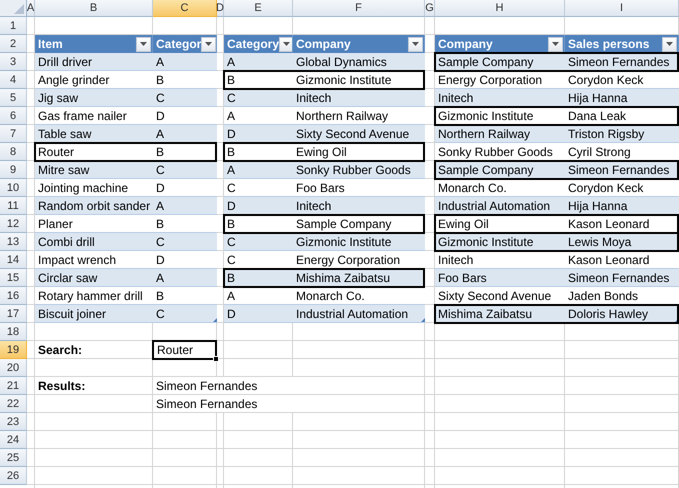 The height and width of the screenshot is (488, 679). I want to click on row-header: 4, so click(13, 80).